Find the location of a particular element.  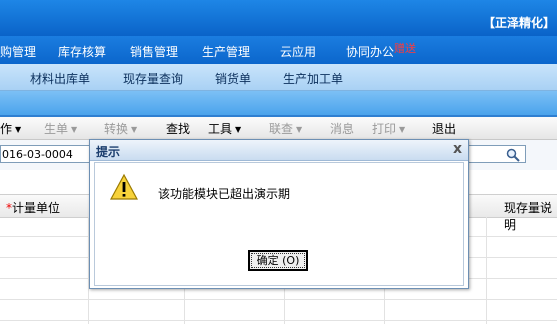

toolbar-first-label: 作 is located at coordinates (6, 129).